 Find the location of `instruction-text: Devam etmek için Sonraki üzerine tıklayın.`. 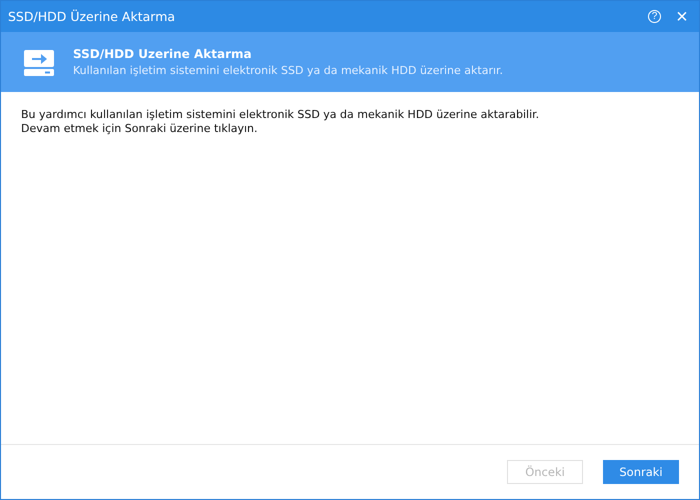

instruction-text: Devam etmek için Sonraki üzerine tıklayın. is located at coordinates (140, 129).